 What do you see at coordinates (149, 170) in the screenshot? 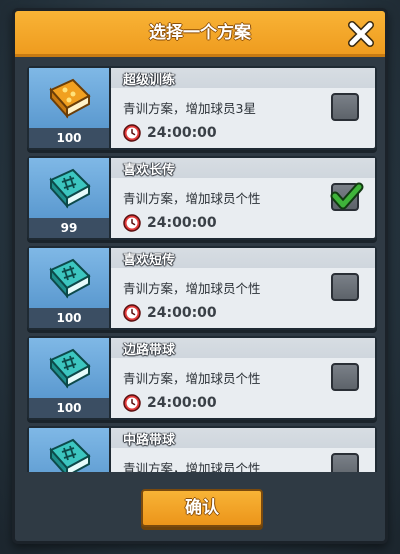
I see `item-name: 喜欢长传` at bounding box center [149, 170].